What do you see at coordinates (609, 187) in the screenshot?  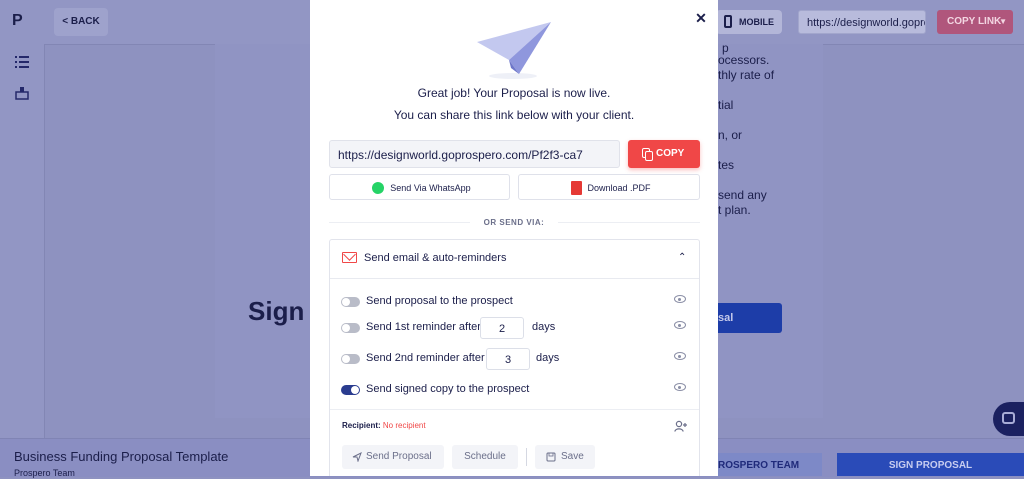 I see `download-pdf-button: Download .PDF` at bounding box center [609, 187].